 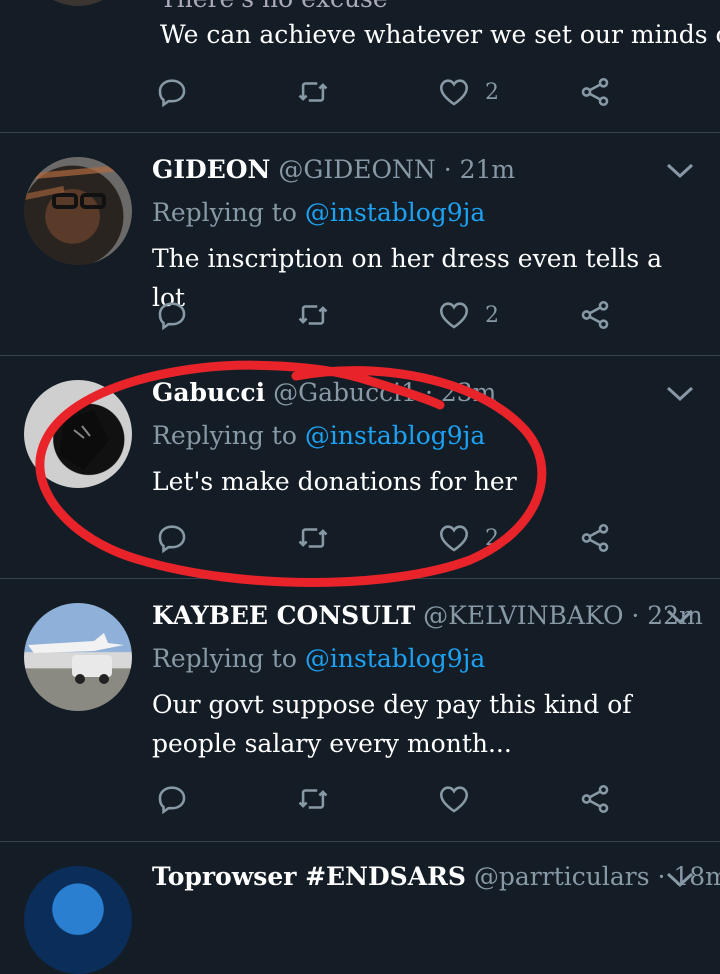 I want to click on tweet-text: Let's make donations for her, so click(x=334, y=481).